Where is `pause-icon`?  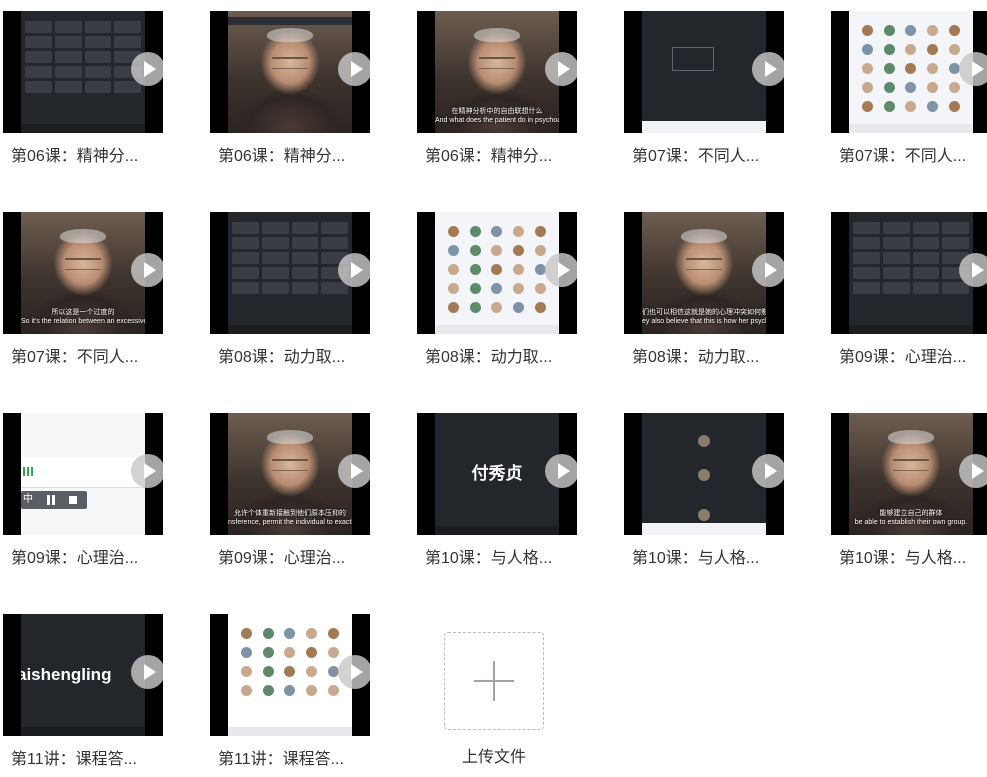
pause-icon is located at coordinates (51, 500).